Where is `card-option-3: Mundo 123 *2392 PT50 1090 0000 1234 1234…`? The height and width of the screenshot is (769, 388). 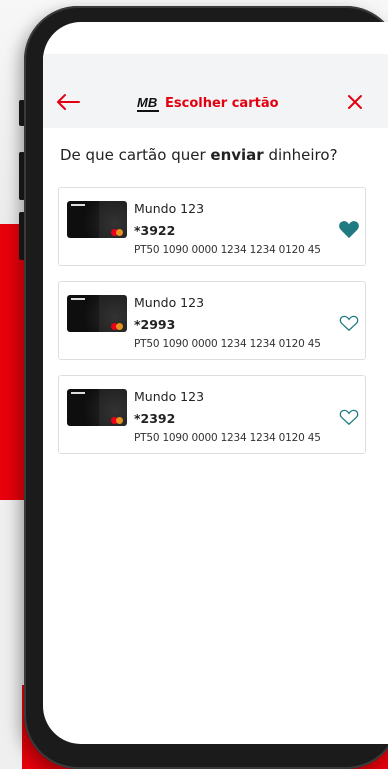 card-option-3: Mundo 123 *2392 PT50 1090 0000 1234 1234… is located at coordinates (212, 414).